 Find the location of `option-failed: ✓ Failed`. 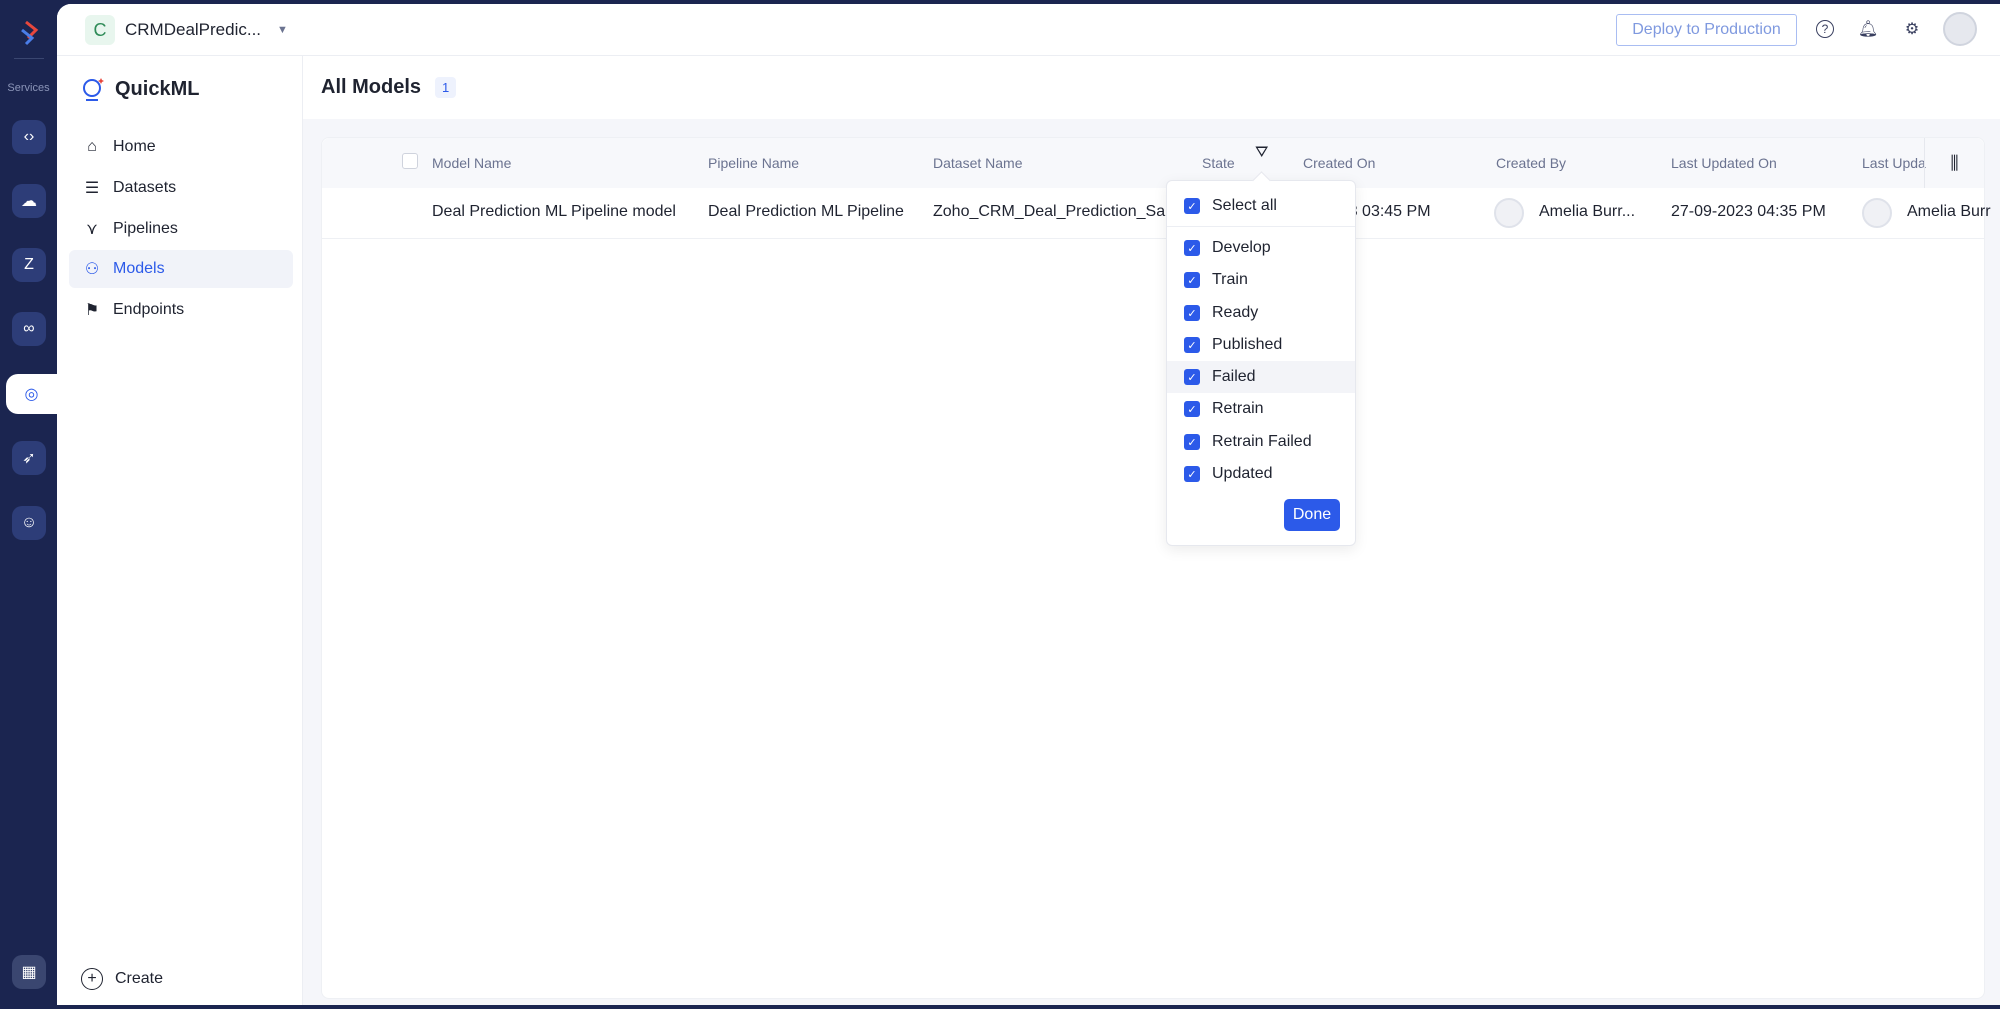

option-failed: ✓ Failed is located at coordinates (1261, 377).